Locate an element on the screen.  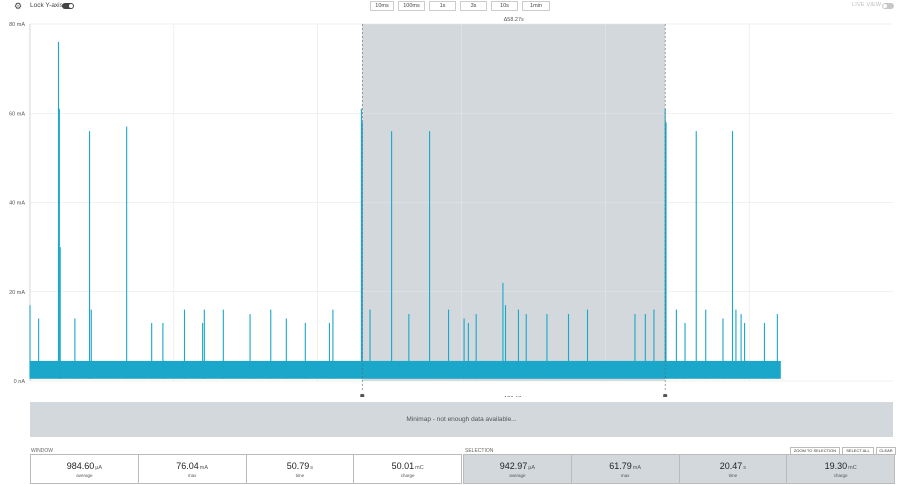
baseline-band is located at coordinates (405, 369).